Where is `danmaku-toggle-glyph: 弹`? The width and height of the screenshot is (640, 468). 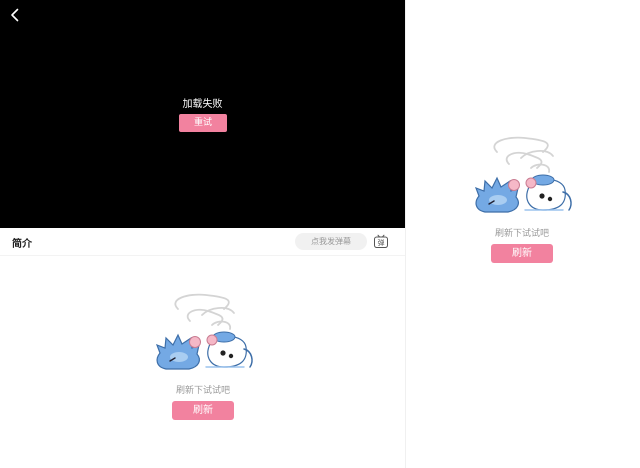
danmaku-toggle-glyph: 弹 is located at coordinates (381, 242).